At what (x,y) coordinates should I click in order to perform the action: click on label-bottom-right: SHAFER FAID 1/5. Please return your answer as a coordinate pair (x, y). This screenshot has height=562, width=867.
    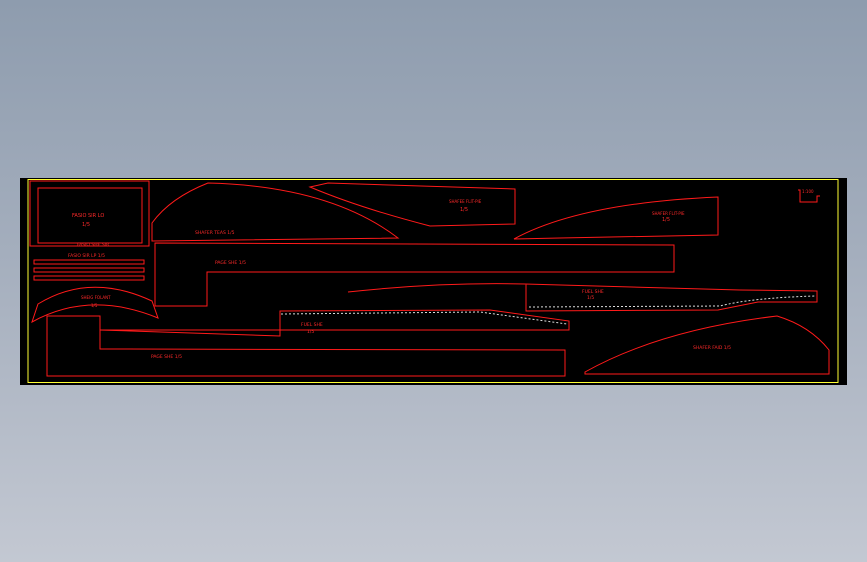
    Looking at the image, I should click on (712, 348).